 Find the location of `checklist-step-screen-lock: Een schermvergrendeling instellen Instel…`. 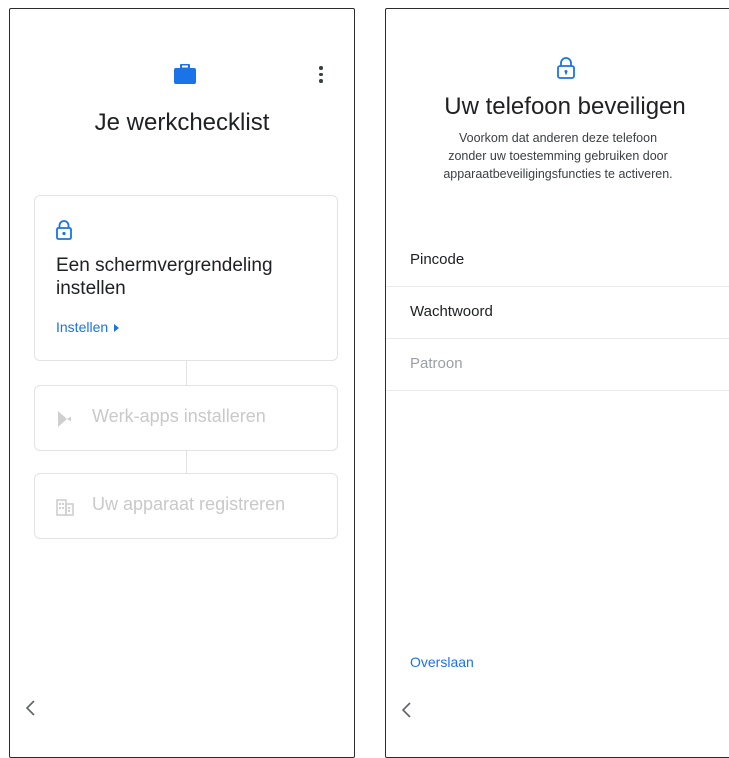

checklist-step-screen-lock: Een schermvergrendeling instellen Instel… is located at coordinates (186, 278).